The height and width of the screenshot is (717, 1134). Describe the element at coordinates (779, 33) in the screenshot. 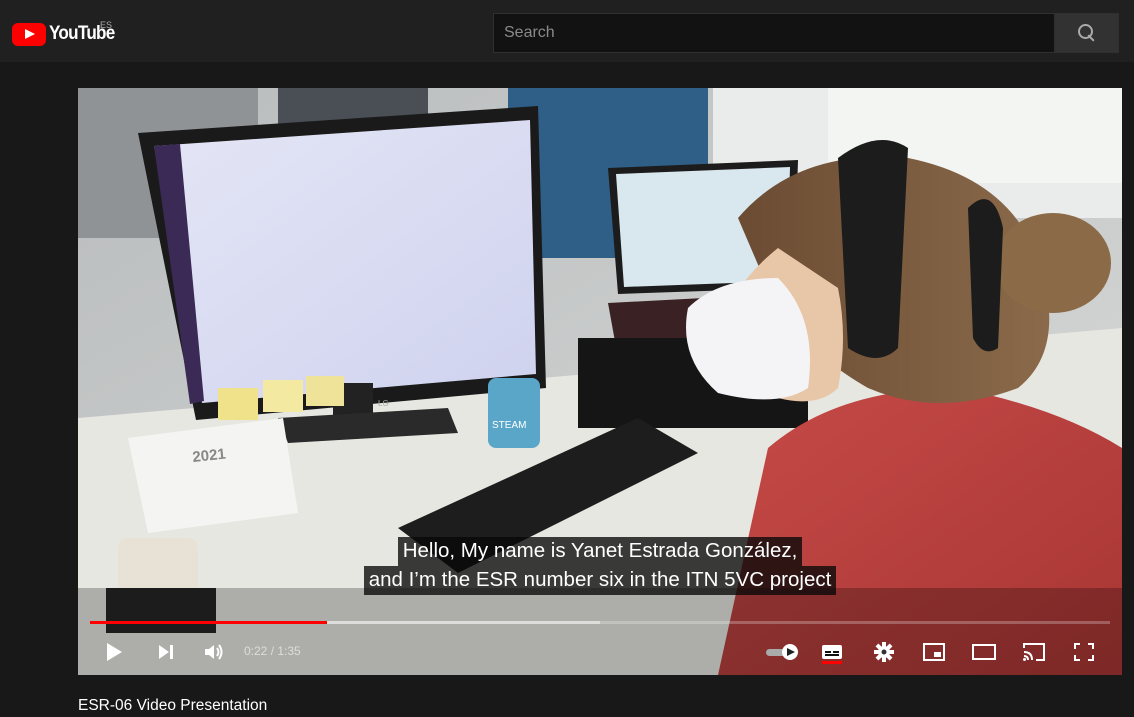

I see `search-input` at that location.